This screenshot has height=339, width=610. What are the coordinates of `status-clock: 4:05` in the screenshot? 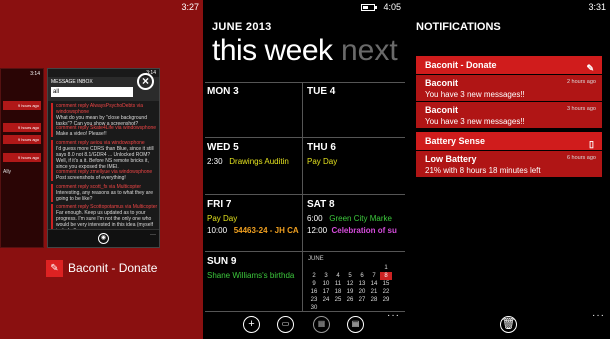 It's located at (392, 7).